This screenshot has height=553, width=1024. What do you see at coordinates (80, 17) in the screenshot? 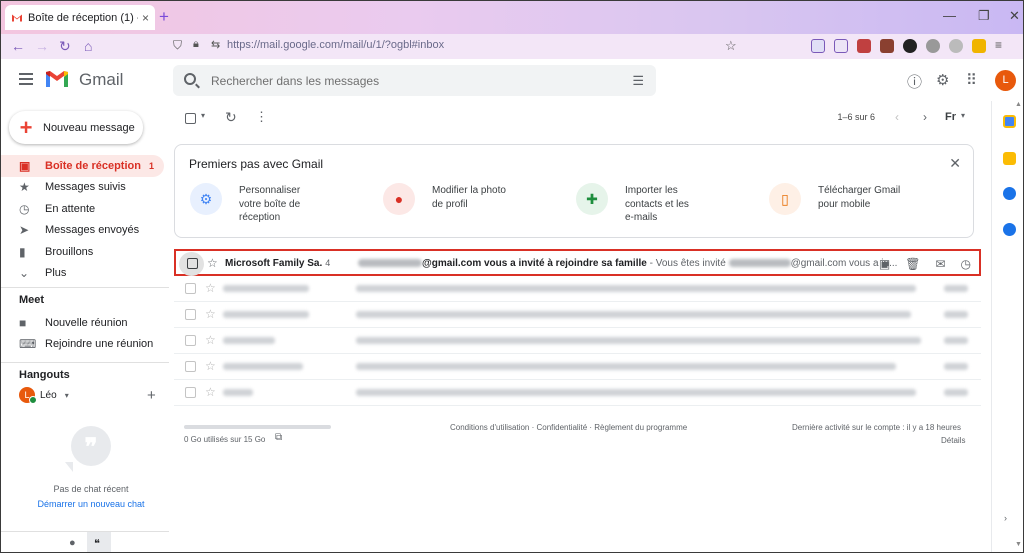
I see `browser-tab-gmail: Boîte de réception (1) - leonida ×` at bounding box center [80, 17].